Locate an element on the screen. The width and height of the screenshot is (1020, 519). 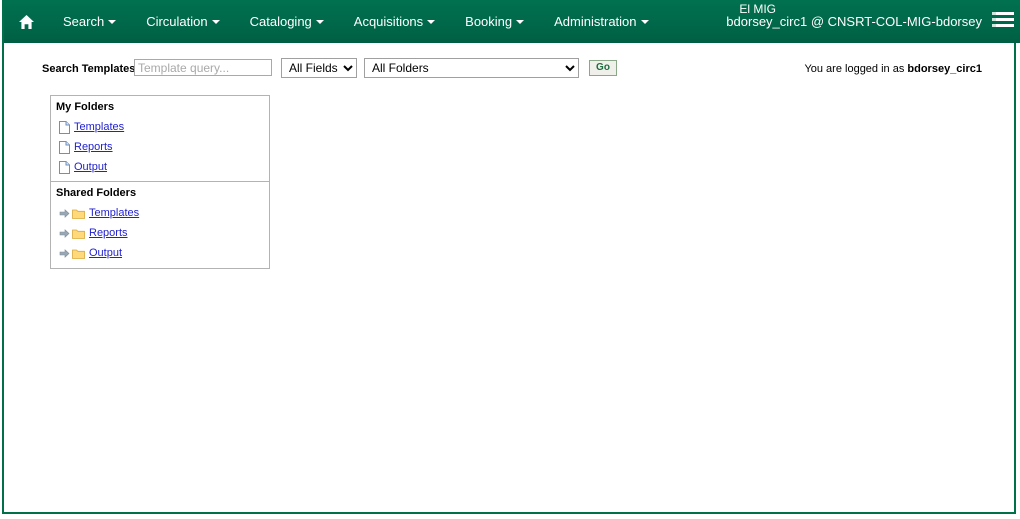
hamburger-menu-icon is located at coordinates (1003, 21).